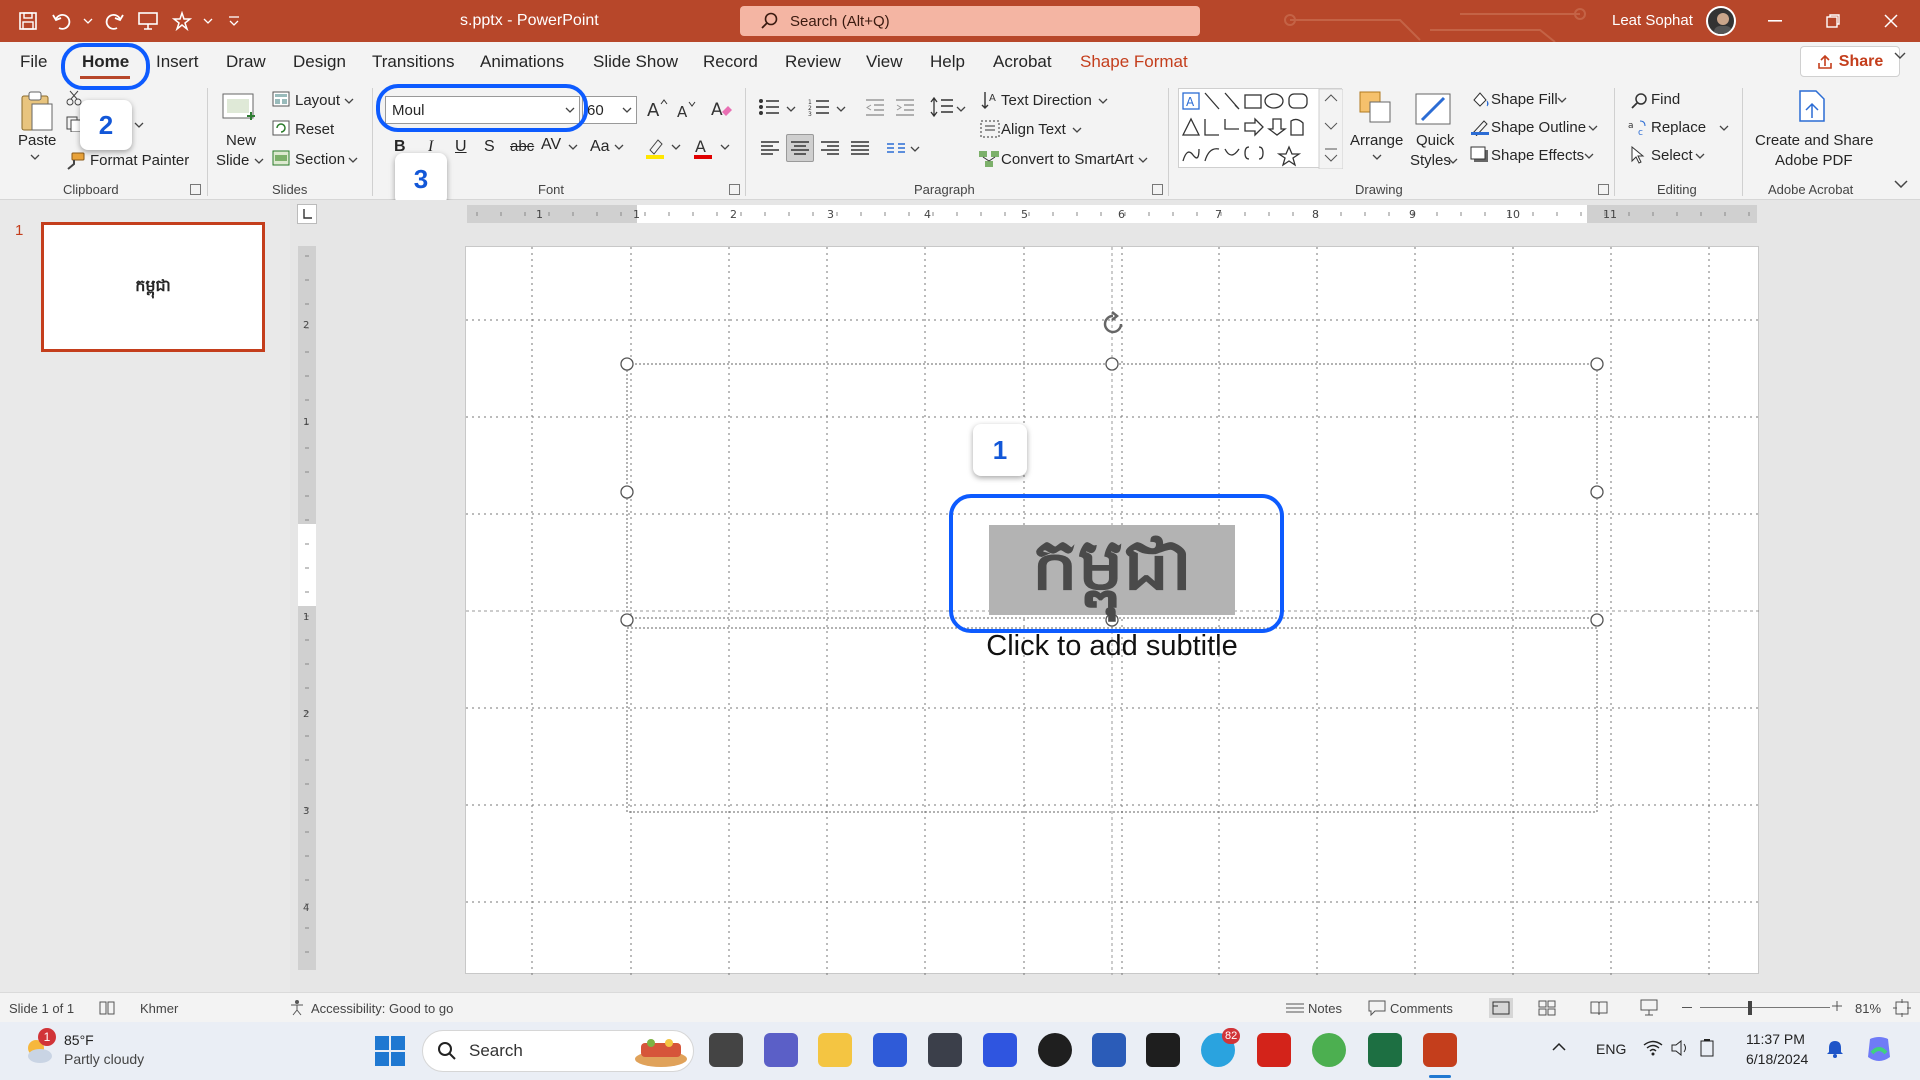  What do you see at coordinates (1765, 1007) in the screenshot?
I see `zoom-slider` at bounding box center [1765, 1007].